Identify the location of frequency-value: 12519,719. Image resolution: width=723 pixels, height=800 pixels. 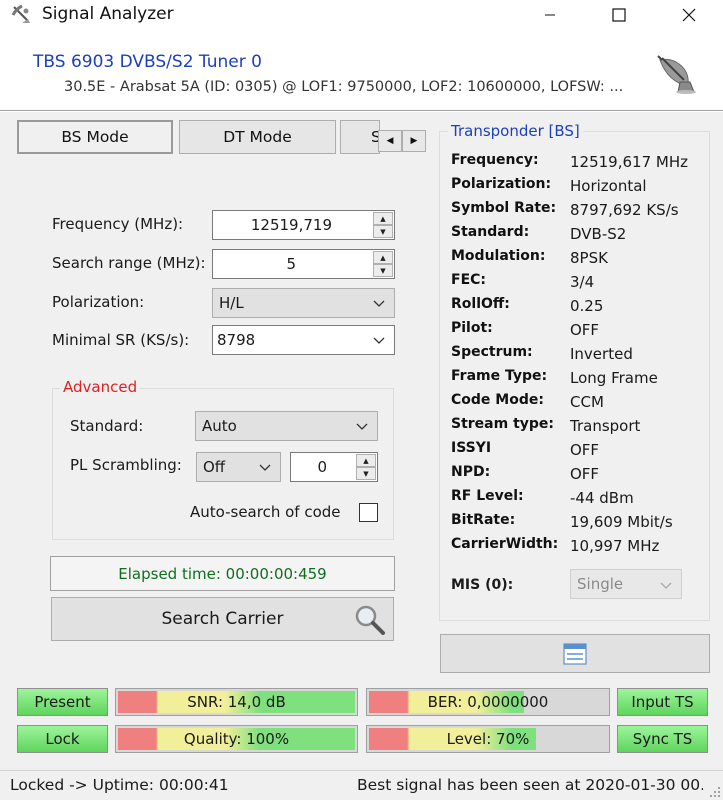
(291, 225).